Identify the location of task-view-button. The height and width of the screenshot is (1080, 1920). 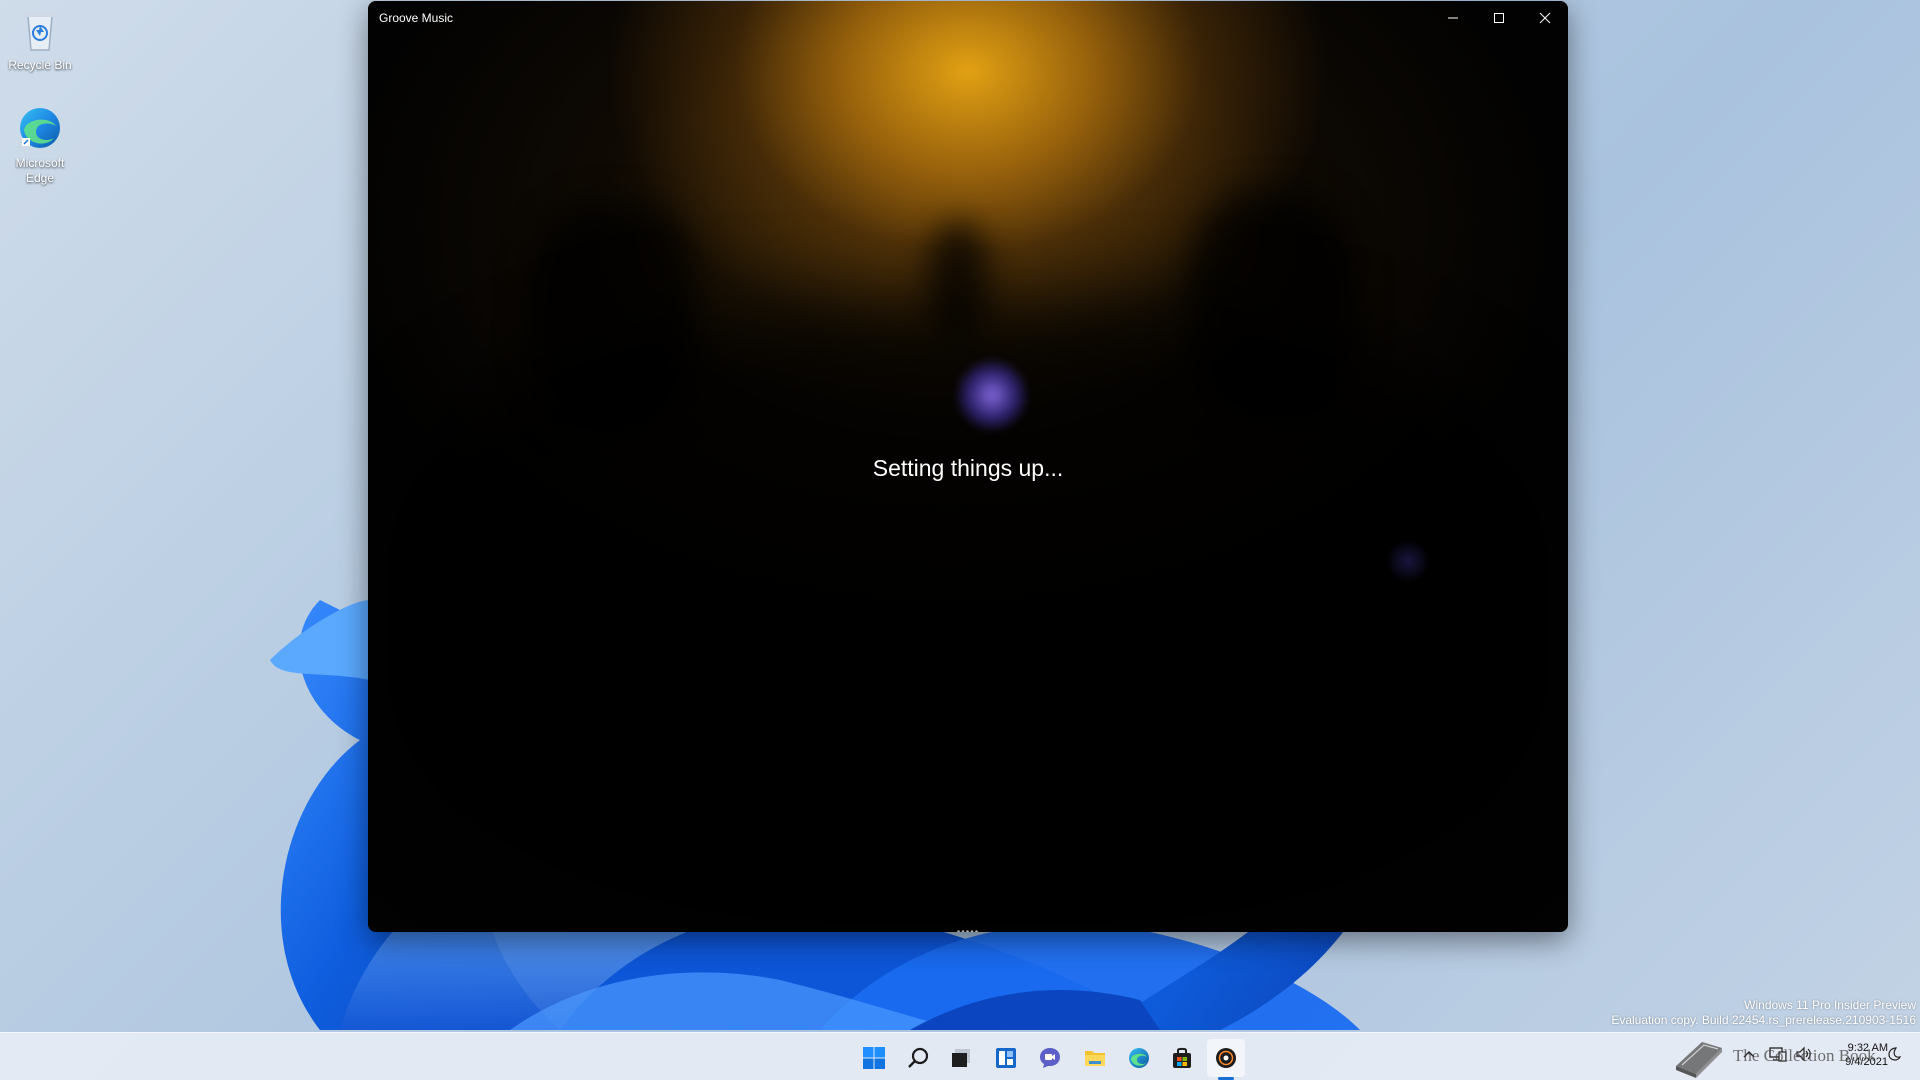
(961, 1058).